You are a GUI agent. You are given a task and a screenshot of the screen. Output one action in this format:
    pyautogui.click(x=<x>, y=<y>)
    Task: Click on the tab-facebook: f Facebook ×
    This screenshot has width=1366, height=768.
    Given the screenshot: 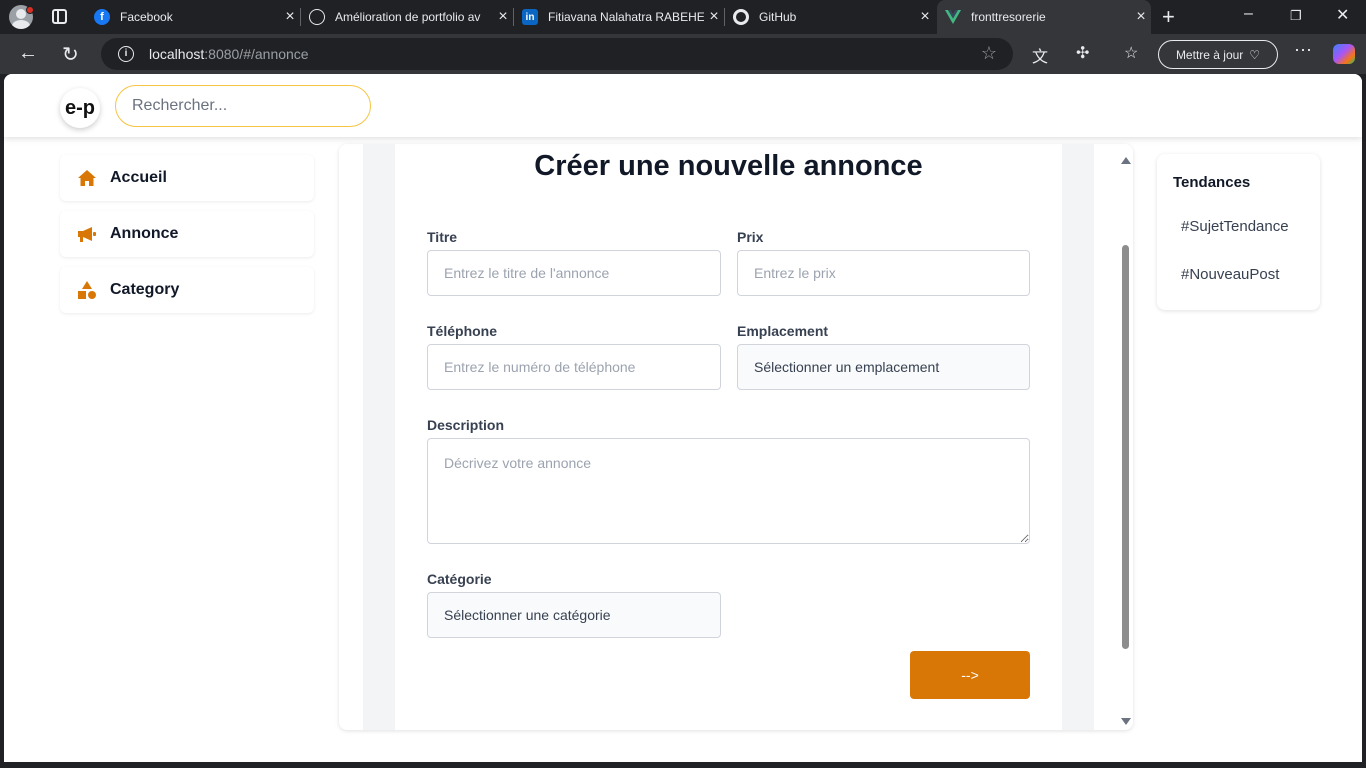 What is the action you would take?
    pyautogui.click(x=193, y=17)
    